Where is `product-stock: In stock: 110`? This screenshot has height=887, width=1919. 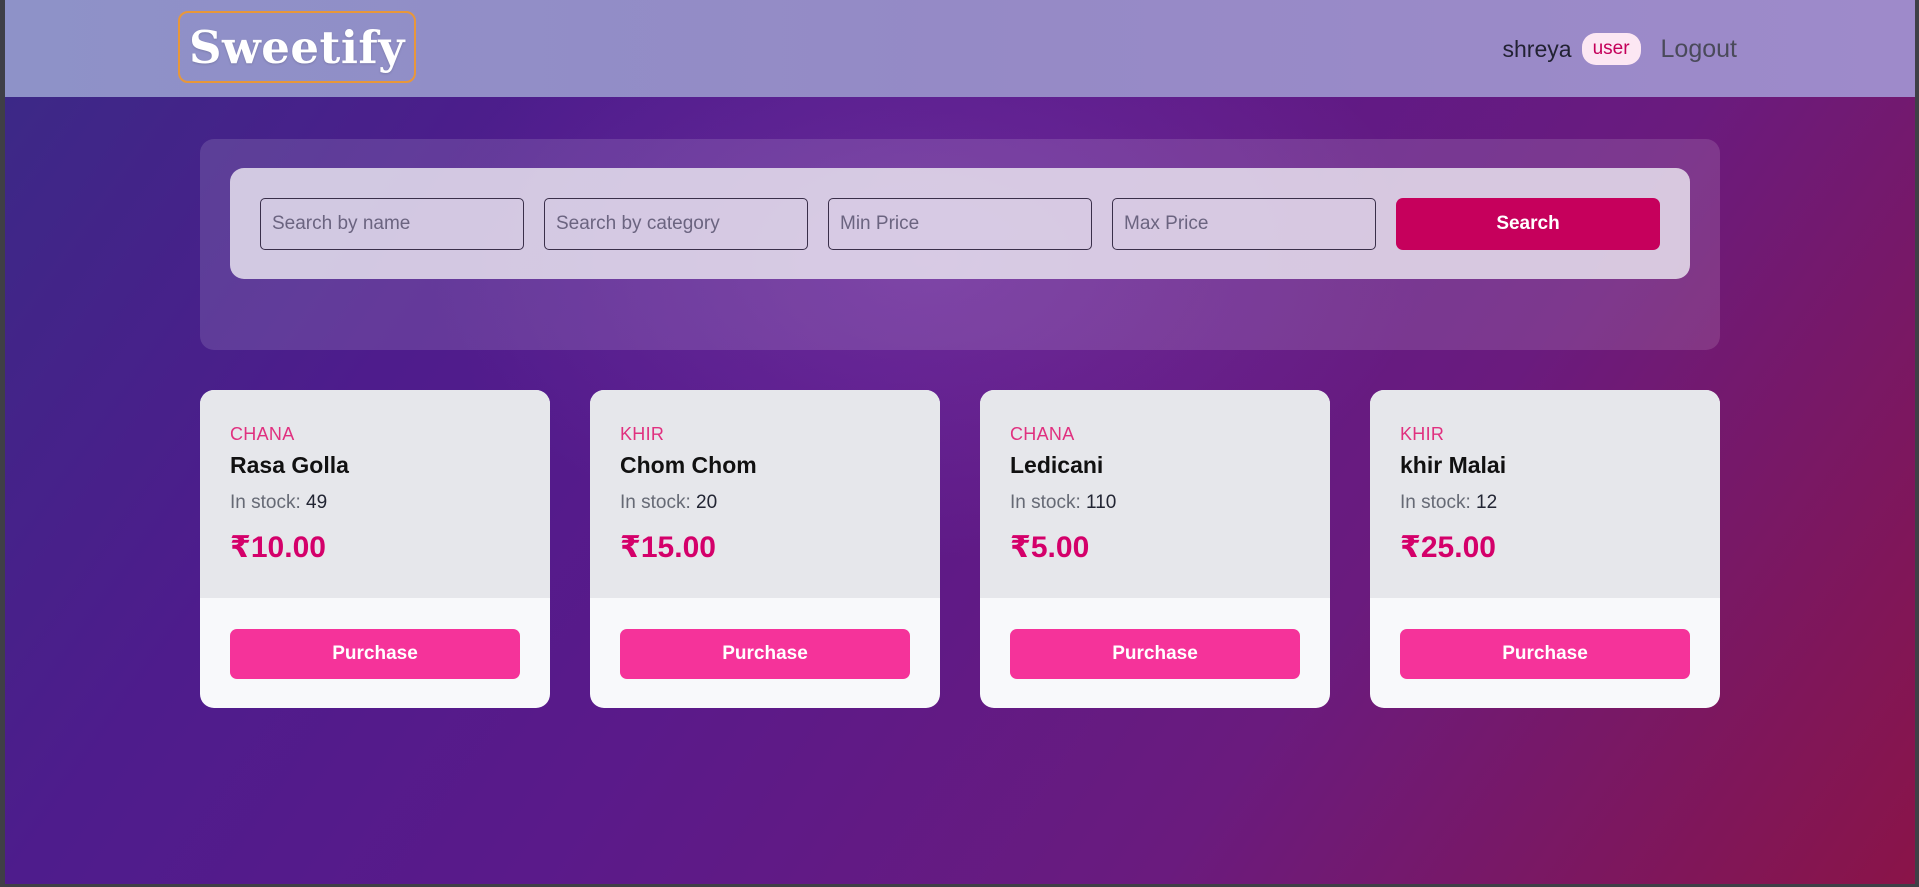 product-stock: In stock: 110 is located at coordinates (1063, 503).